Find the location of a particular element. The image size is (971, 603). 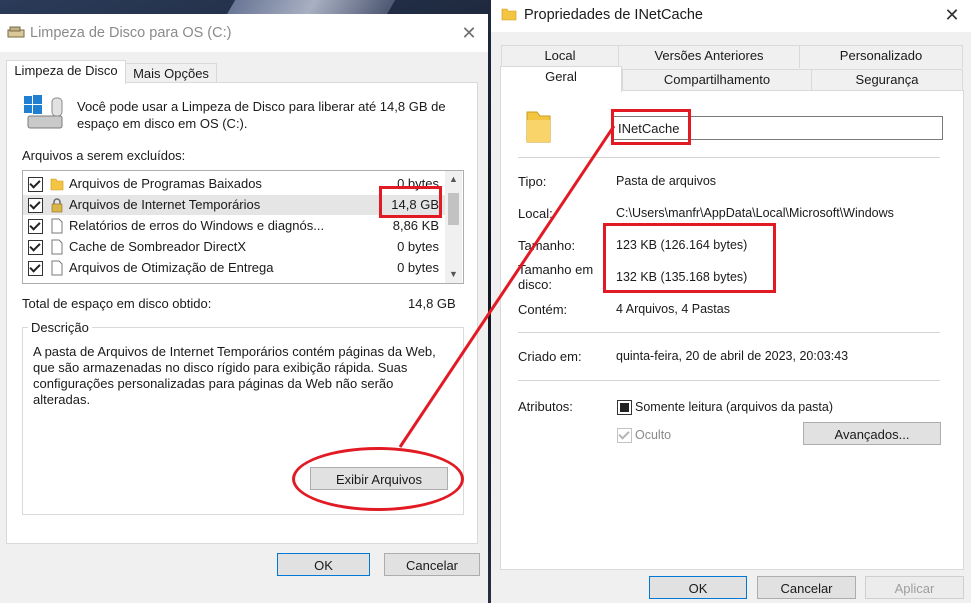

total-space-label: Total de espaço em disco obtido: is located at coordinates (117, 303).